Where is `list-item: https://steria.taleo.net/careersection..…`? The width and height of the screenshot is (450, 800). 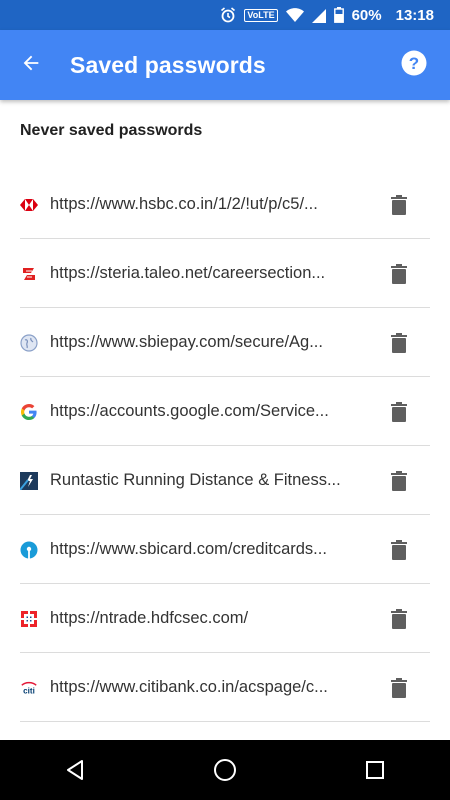 list-item: https://steria.taleo.net/careersection..… is located at coordinates (225, 273).